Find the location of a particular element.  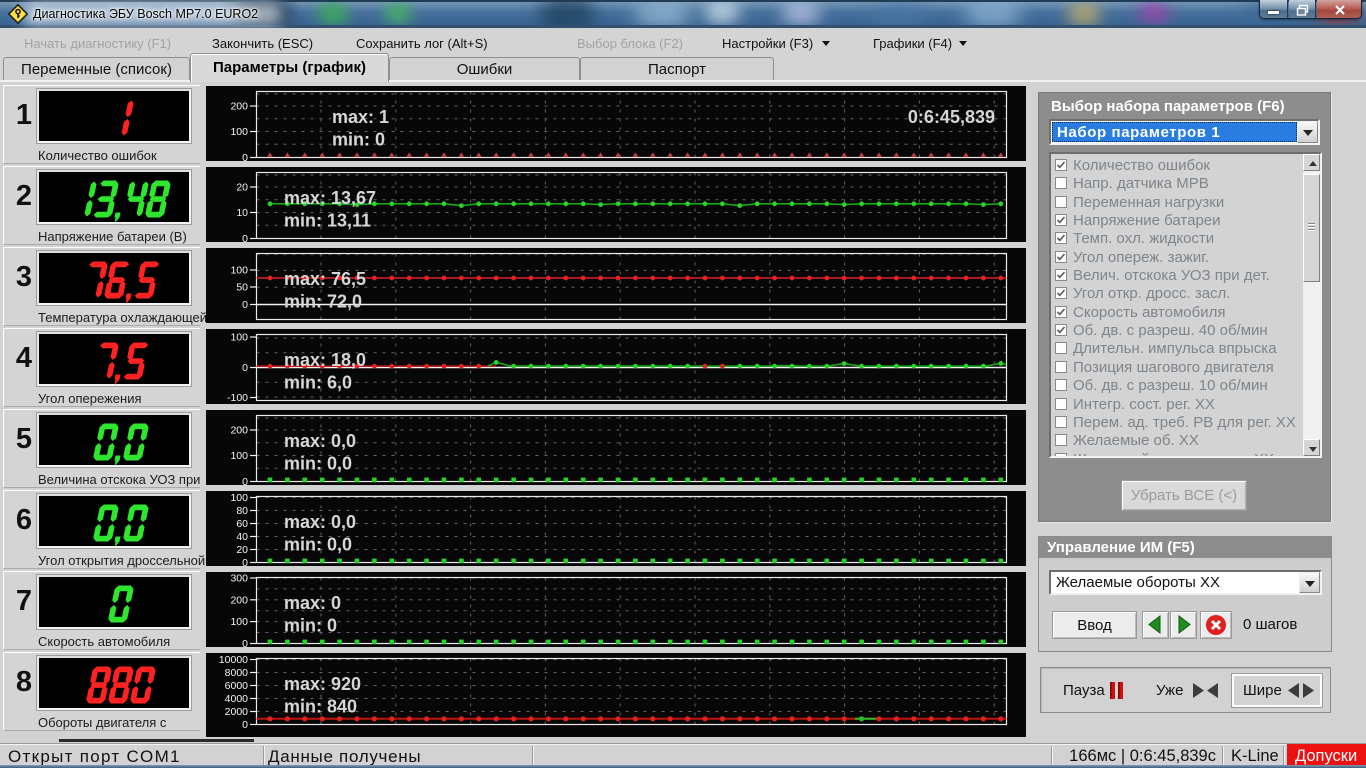

svg-text: 80 is located at coordinates (242, 511).